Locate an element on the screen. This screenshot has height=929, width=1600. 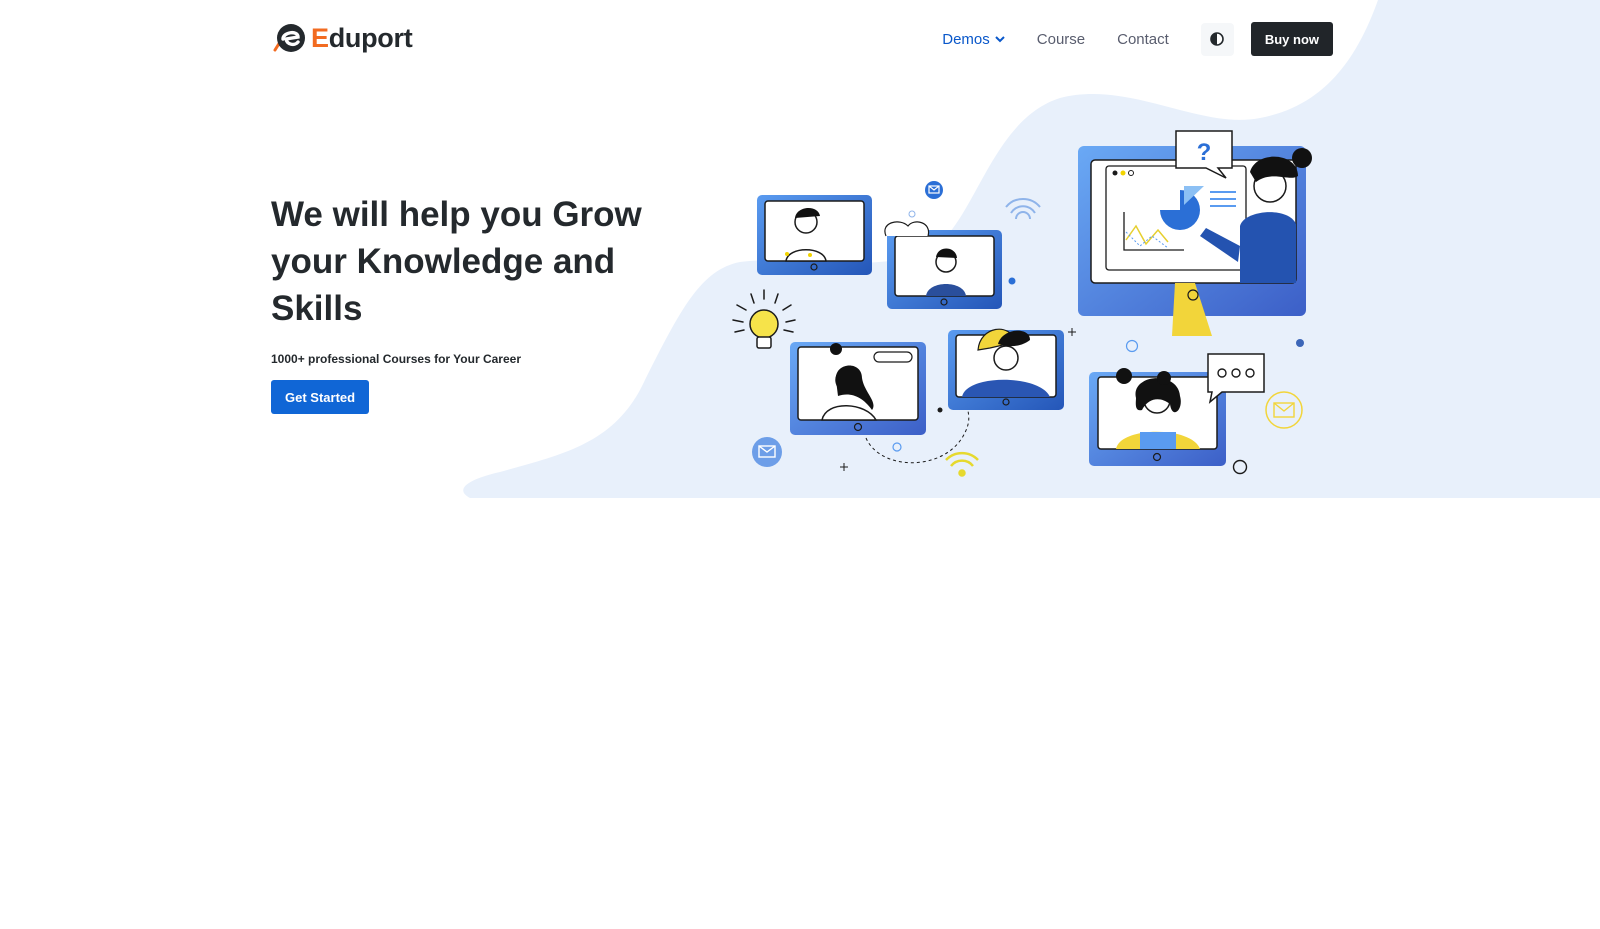
half-circle-contrast-icon is located at coordinates (1217, 39).